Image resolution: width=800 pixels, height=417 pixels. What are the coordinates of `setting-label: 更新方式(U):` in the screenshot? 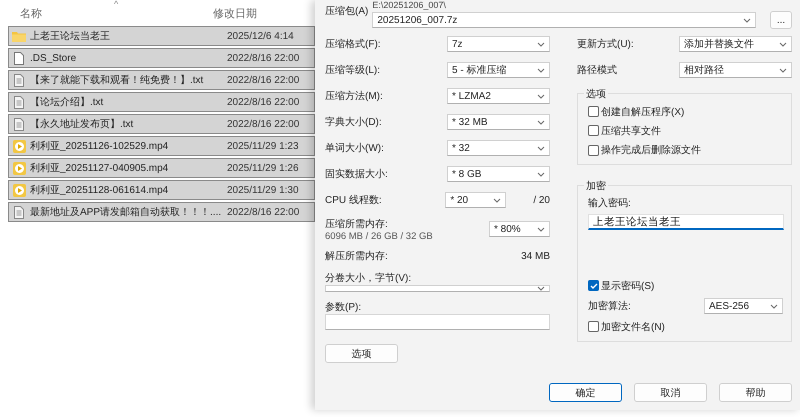 It's located at (605, 44).